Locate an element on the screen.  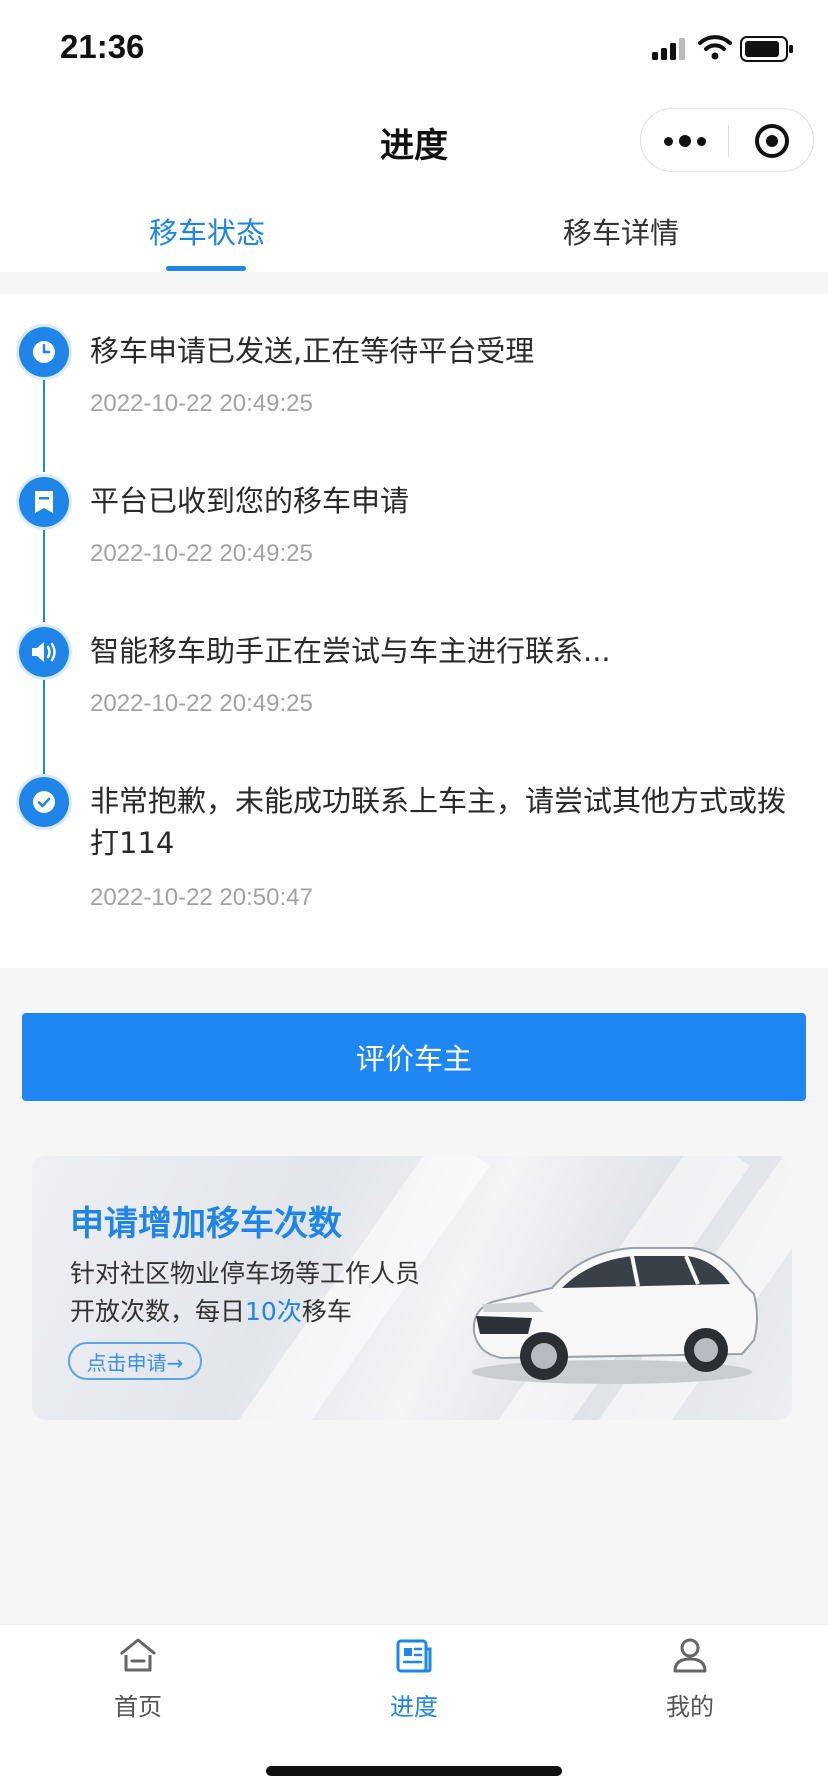
cellular-signal-icon is located at coordinates (668, 49).